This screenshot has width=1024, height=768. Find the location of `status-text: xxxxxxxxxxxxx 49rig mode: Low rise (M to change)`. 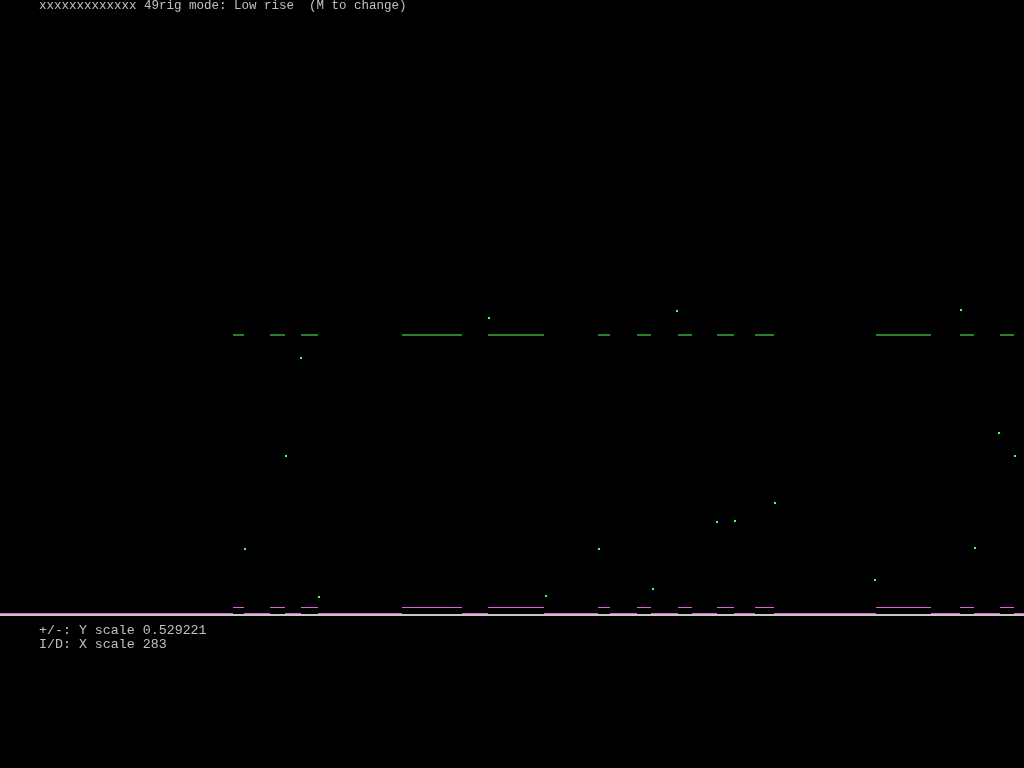

status-text: xxxxxxxxxxxxx 49rig mode: Low rise (M to change) is located at coordinates (223, 7).